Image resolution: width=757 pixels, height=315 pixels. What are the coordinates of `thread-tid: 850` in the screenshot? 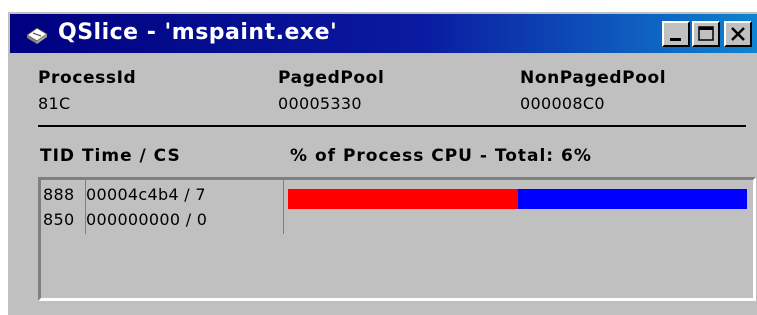 It's located at (59, 219).